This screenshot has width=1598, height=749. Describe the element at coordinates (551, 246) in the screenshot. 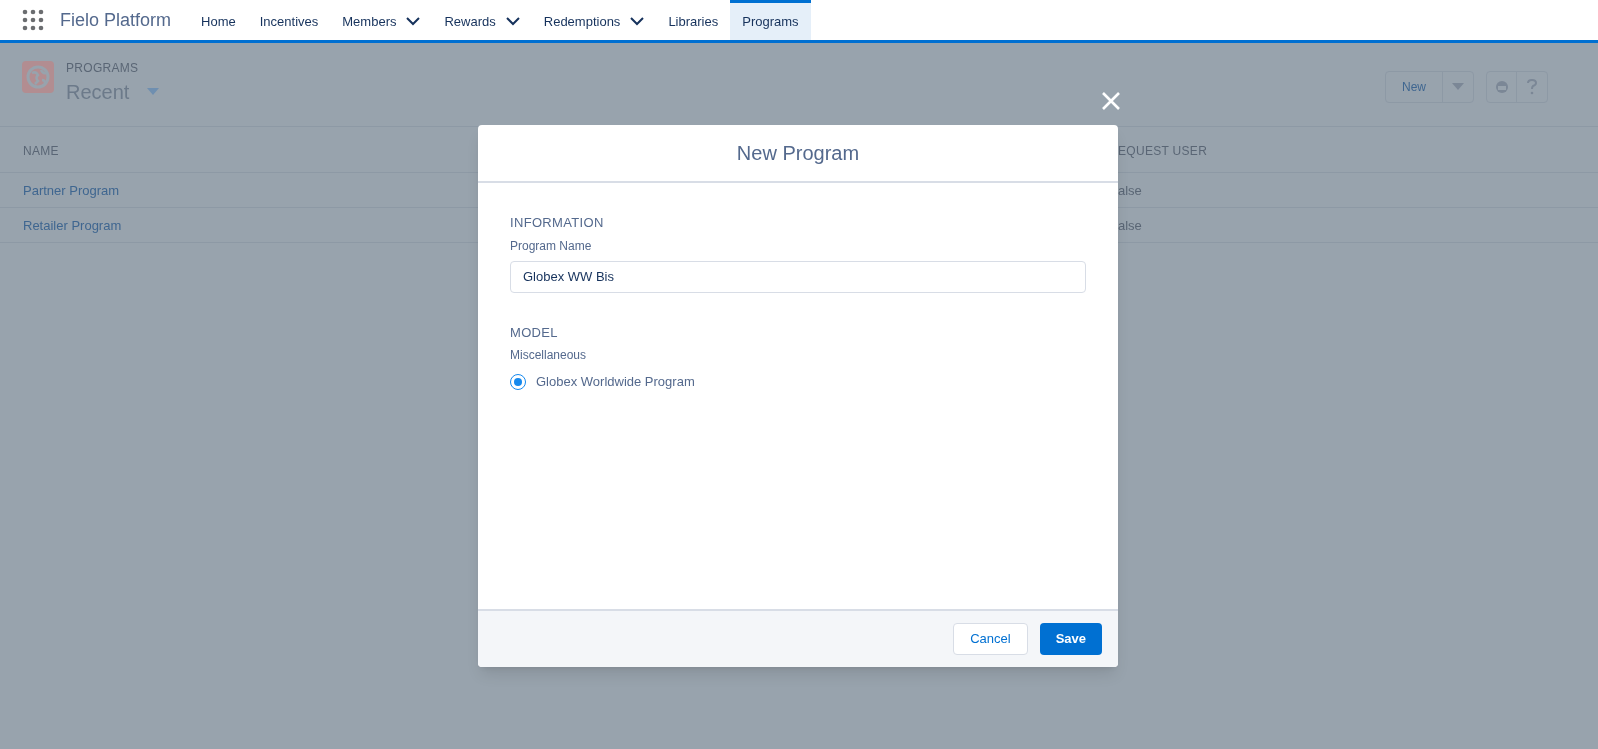

I see `field-label: Program Name` at that location.